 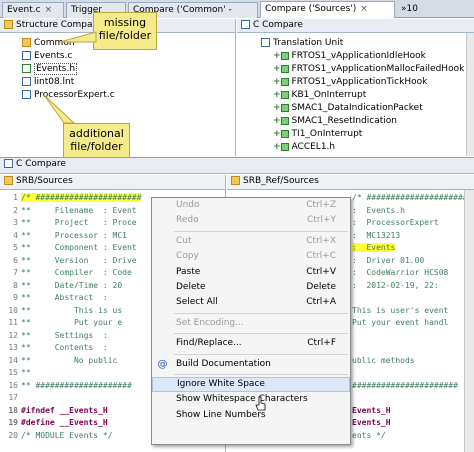 I want to click on menu-item-ignore-white-space: Ignore White Space, so click(x=251, y=384).